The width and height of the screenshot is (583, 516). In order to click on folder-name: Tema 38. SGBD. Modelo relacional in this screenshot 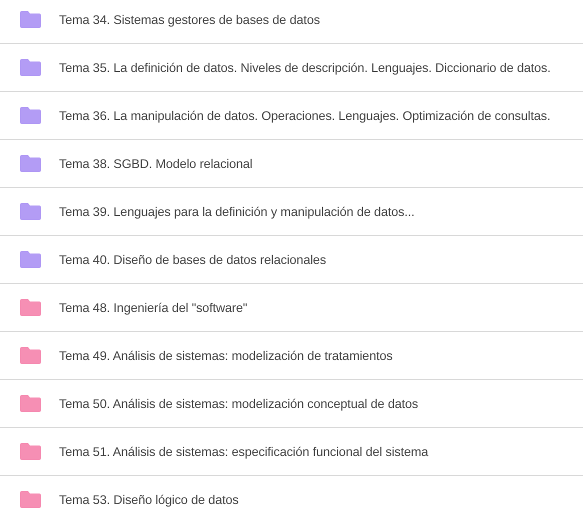, I will do `click(155, 163)`.